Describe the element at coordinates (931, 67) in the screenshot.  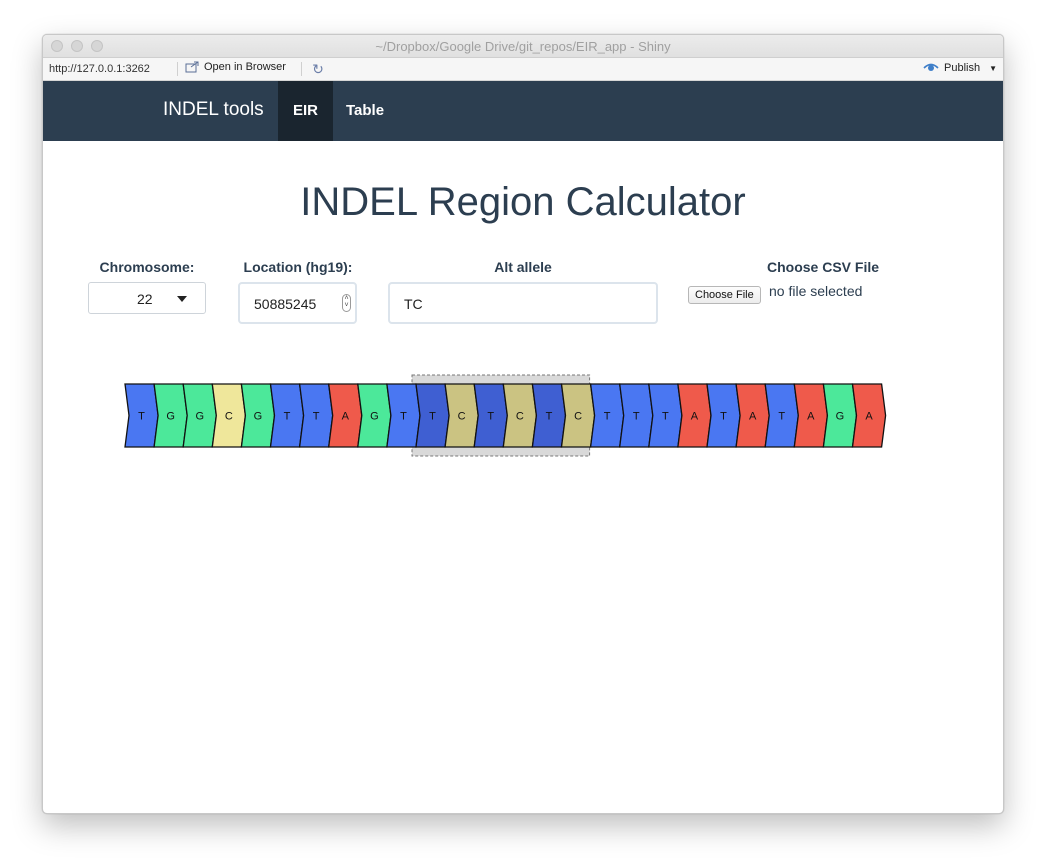
I see `publish-icon` at that location.